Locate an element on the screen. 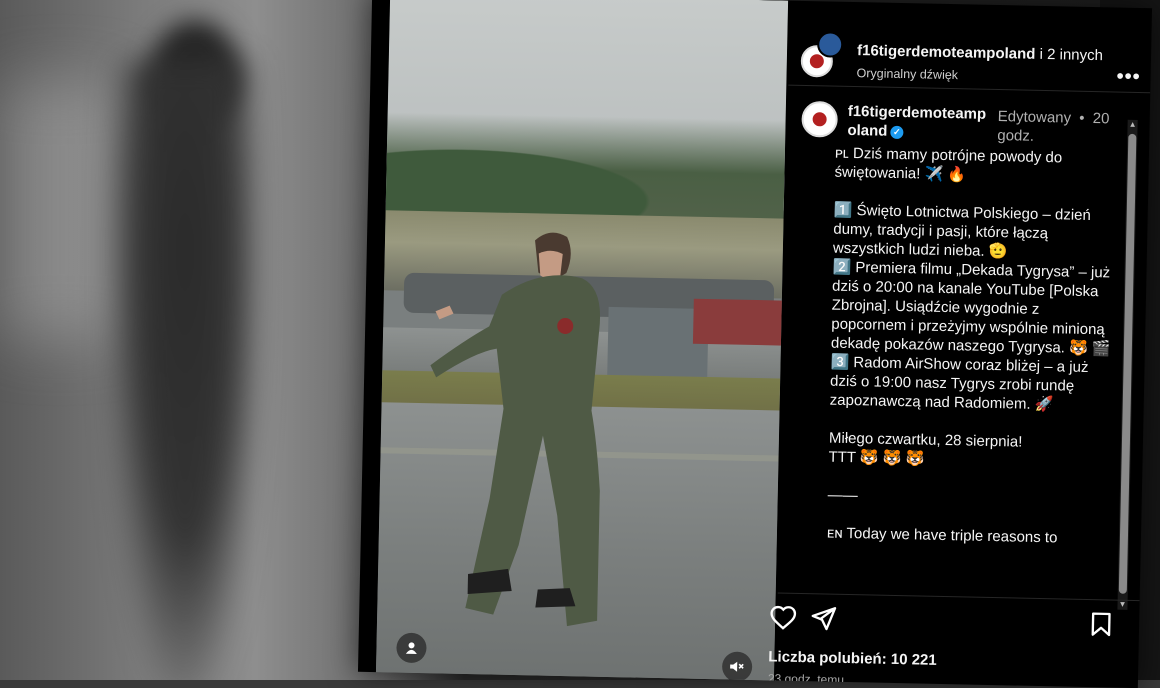 The height and width of the screenshot is (688, 1160). caption-username-text: f16tigerdemoteampoland is located at coordinates (916, 121).